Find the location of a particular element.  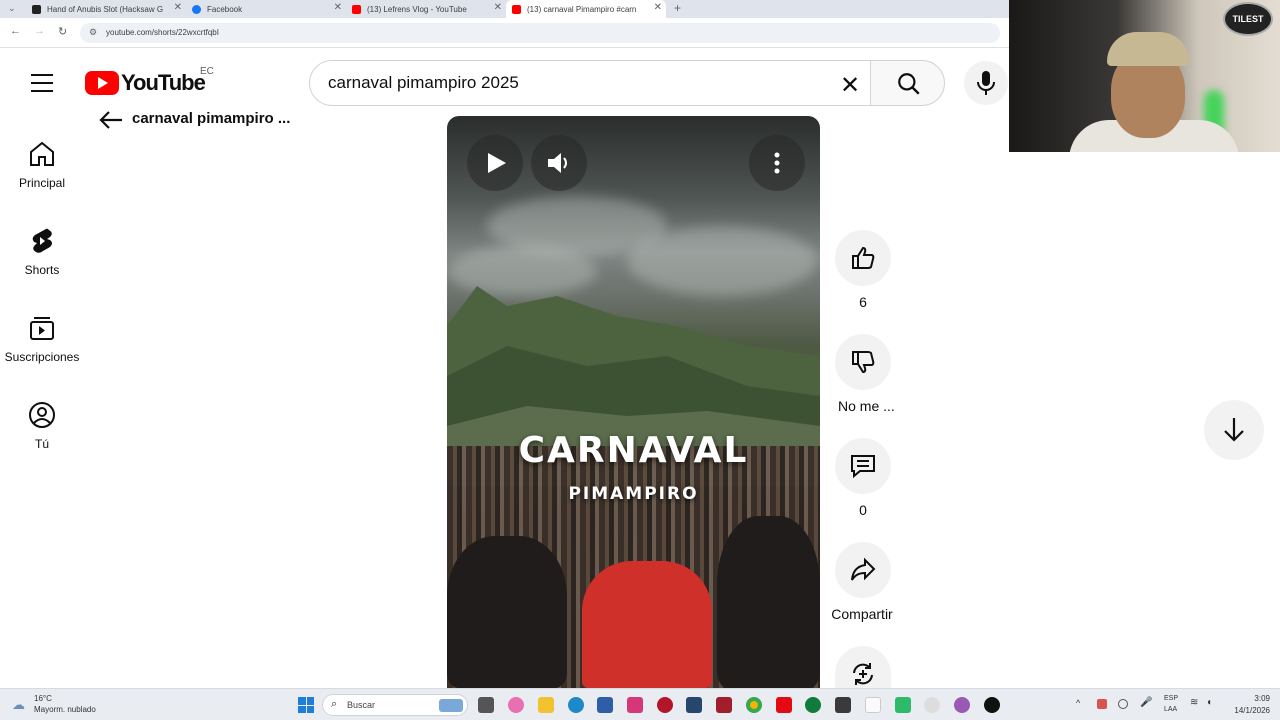

notepad-icon is located at coordinates (873, 705).